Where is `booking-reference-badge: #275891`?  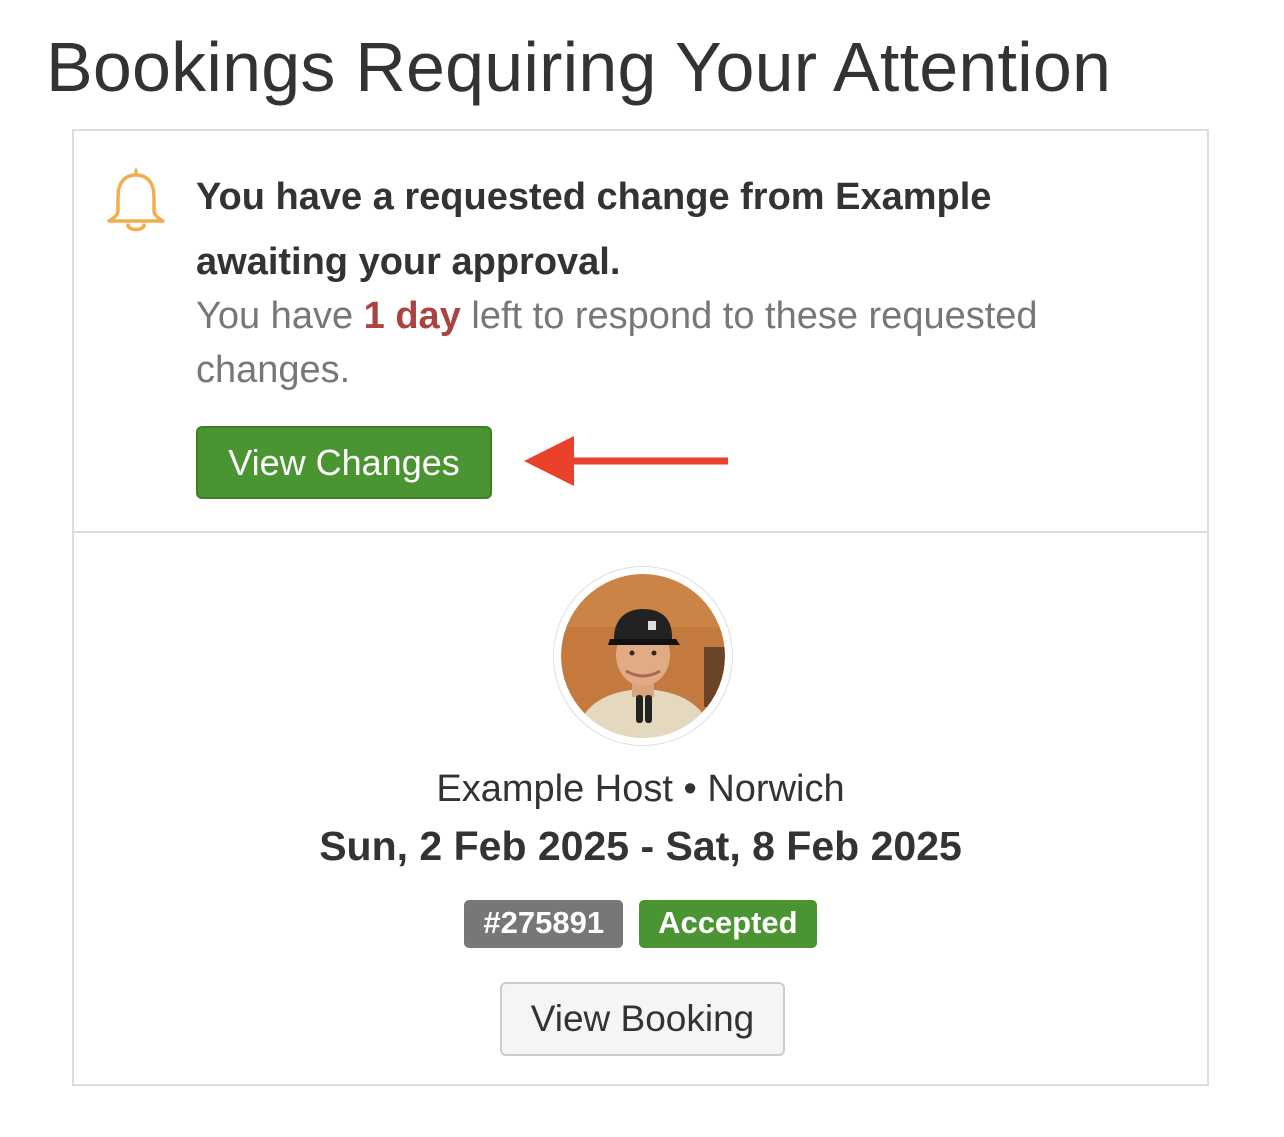 booking-reference-badge: #275891 is located at coordinates (544, 924).